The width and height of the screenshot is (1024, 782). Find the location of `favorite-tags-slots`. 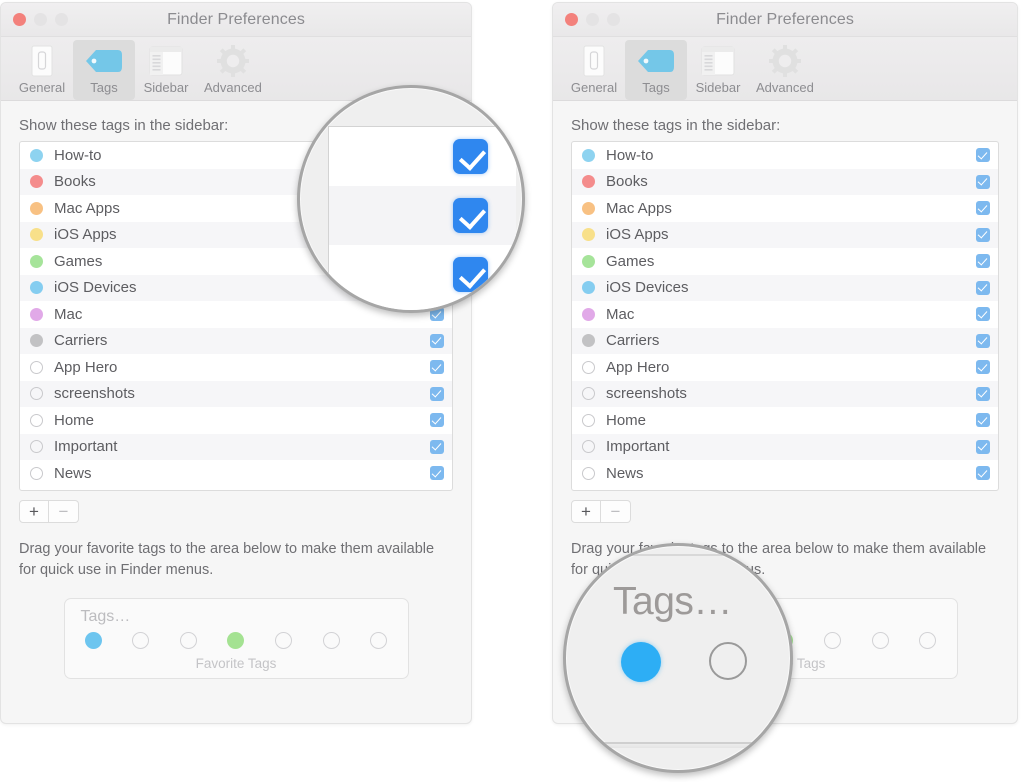

favorite-tags-slots is located at coordinates (236, 641).